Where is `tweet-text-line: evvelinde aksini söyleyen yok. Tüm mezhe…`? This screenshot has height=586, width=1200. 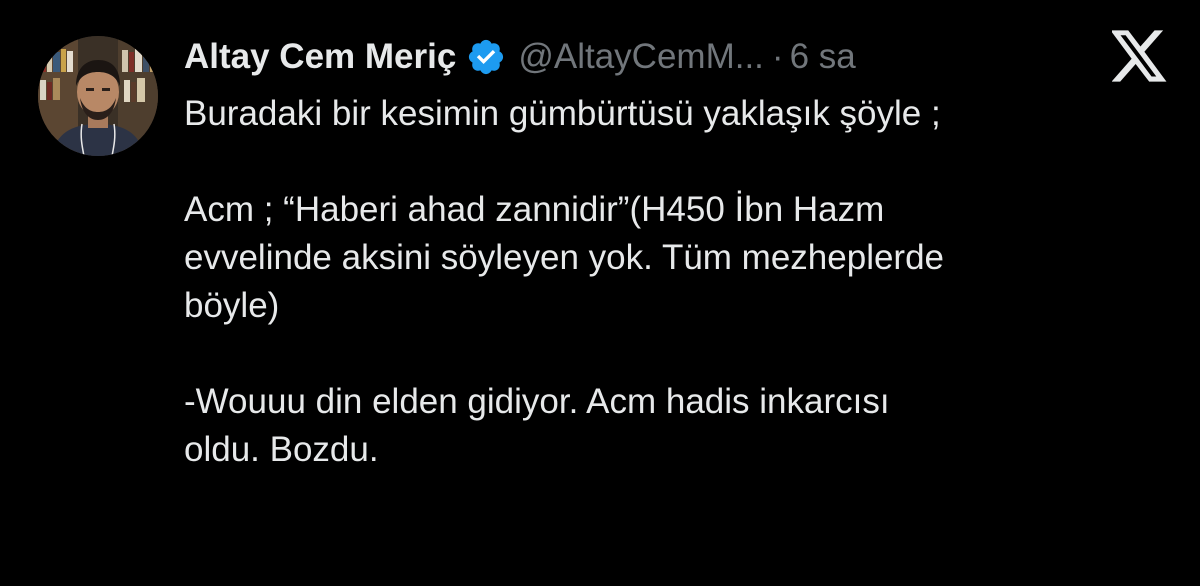 tweet-text-line: evvelinde aksini söyleyen yok. Tüm mezhe… is located at coordinates (564, 257).